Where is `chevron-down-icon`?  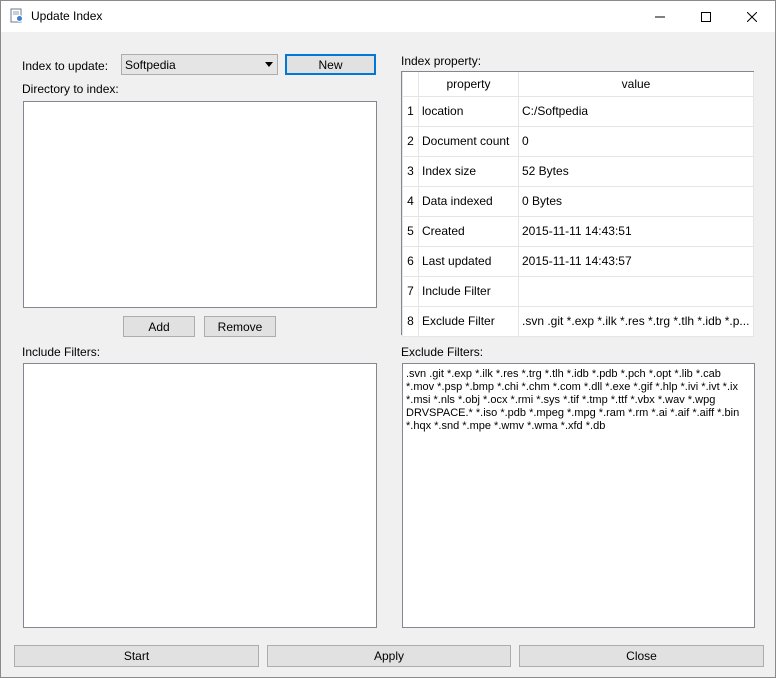
chevron-down-icon is located at coordinates (269, 64).